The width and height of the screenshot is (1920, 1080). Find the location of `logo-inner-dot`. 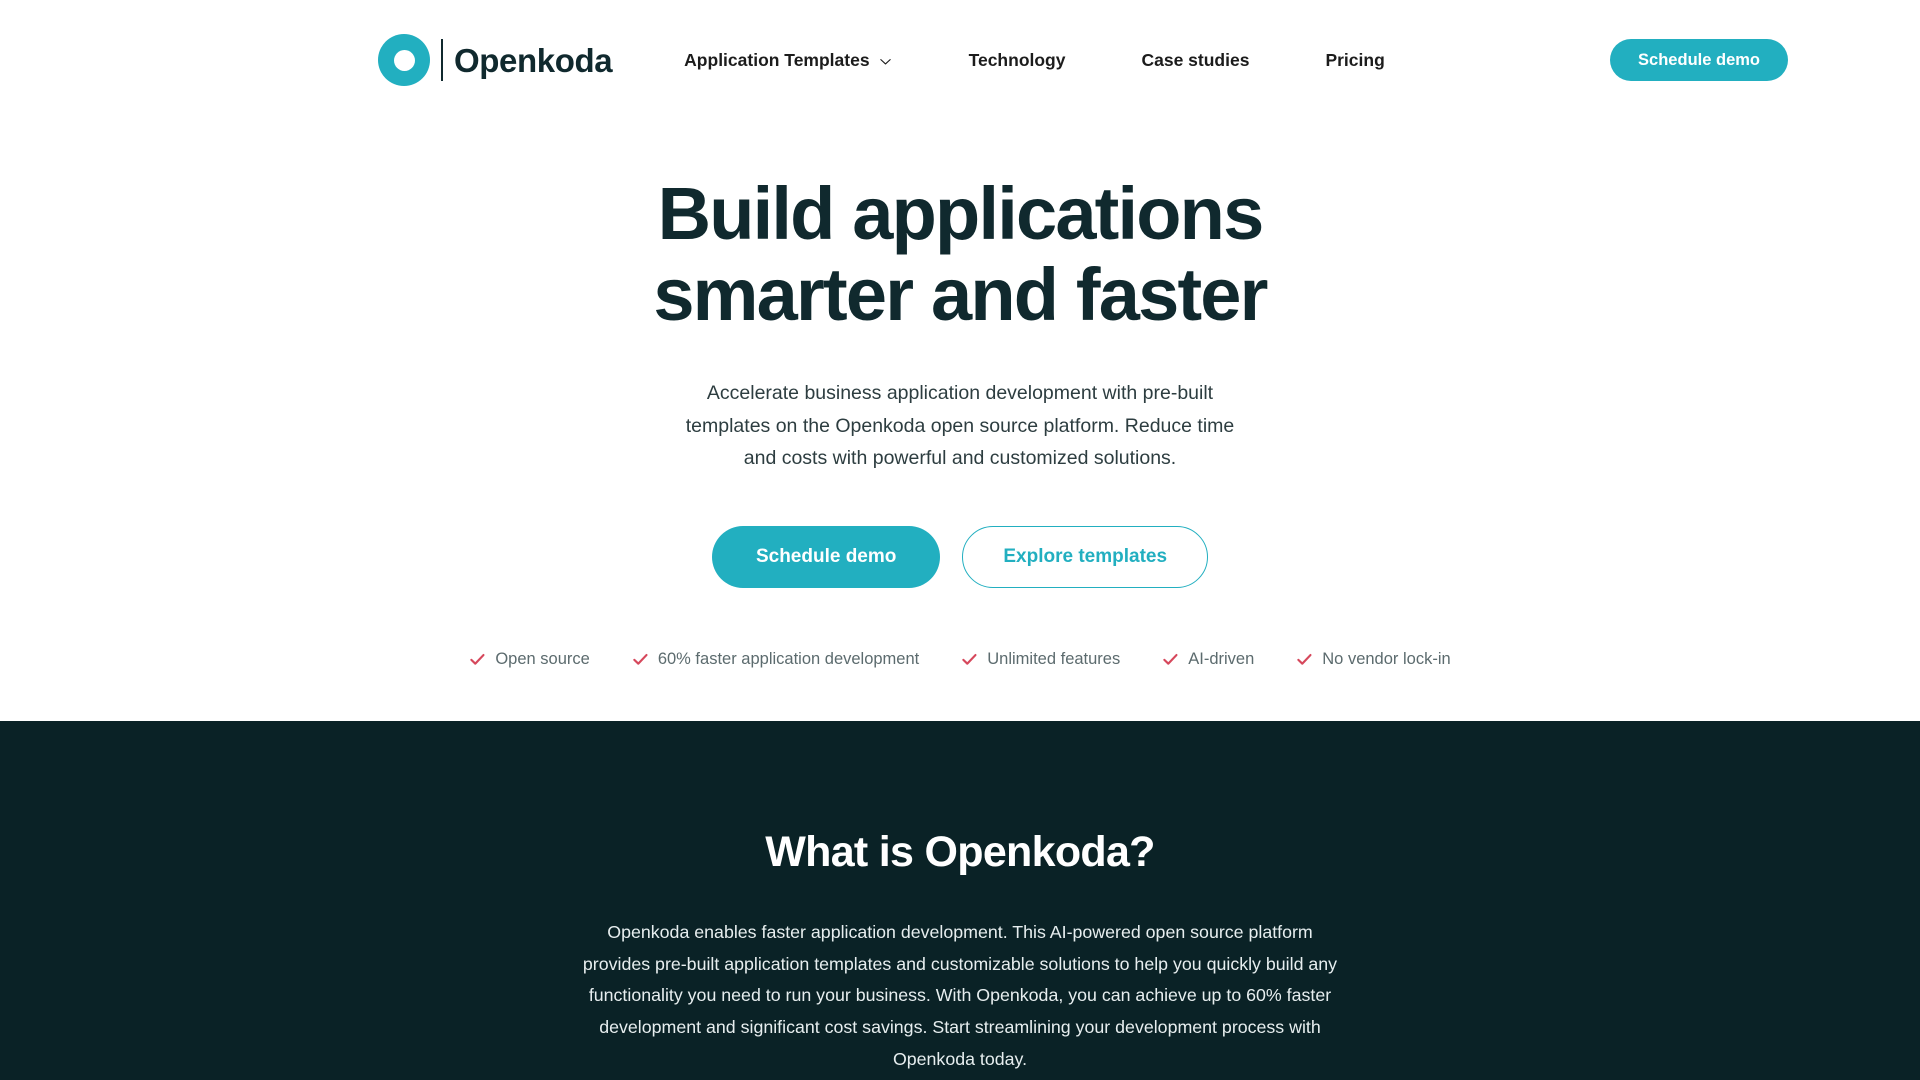

logo-inner-dot is located at coordinates (404, 60).